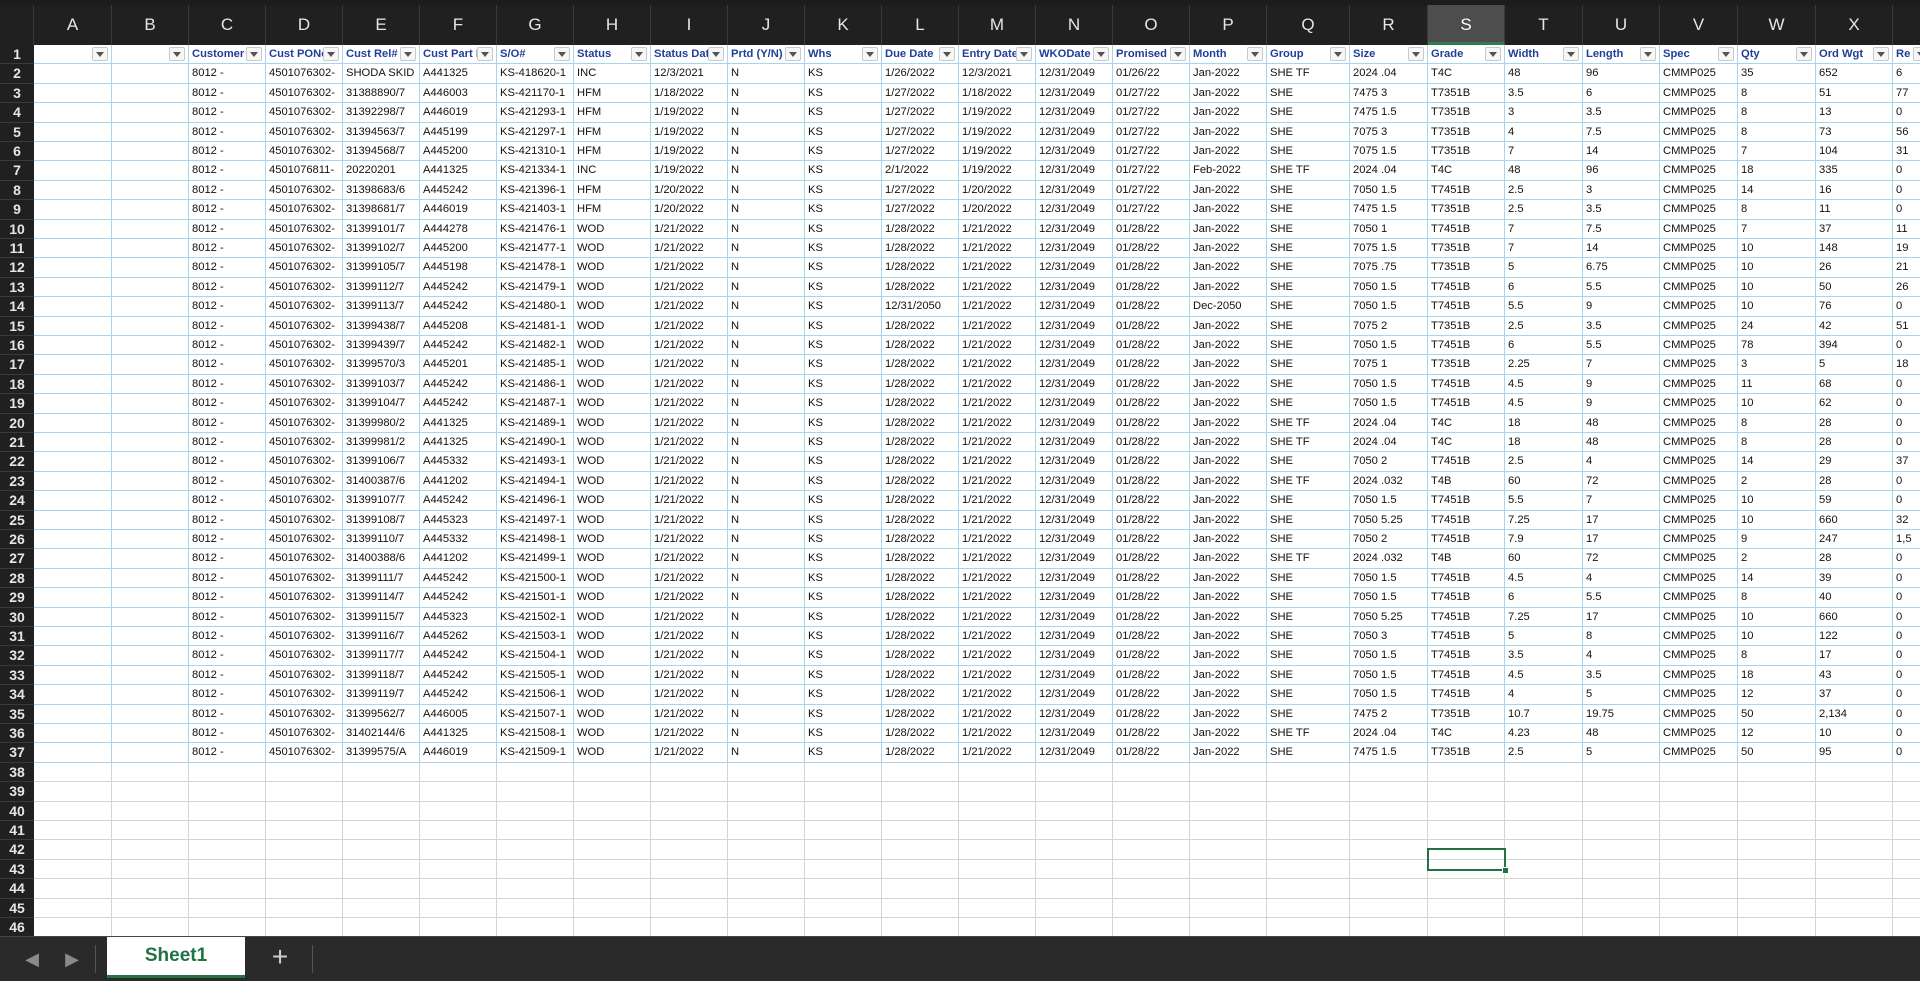  What do you see at coordinates (1389, 113) in the screenshot?
I see `table-cell: 7475 1.5` at bounding box center [1389, 113].